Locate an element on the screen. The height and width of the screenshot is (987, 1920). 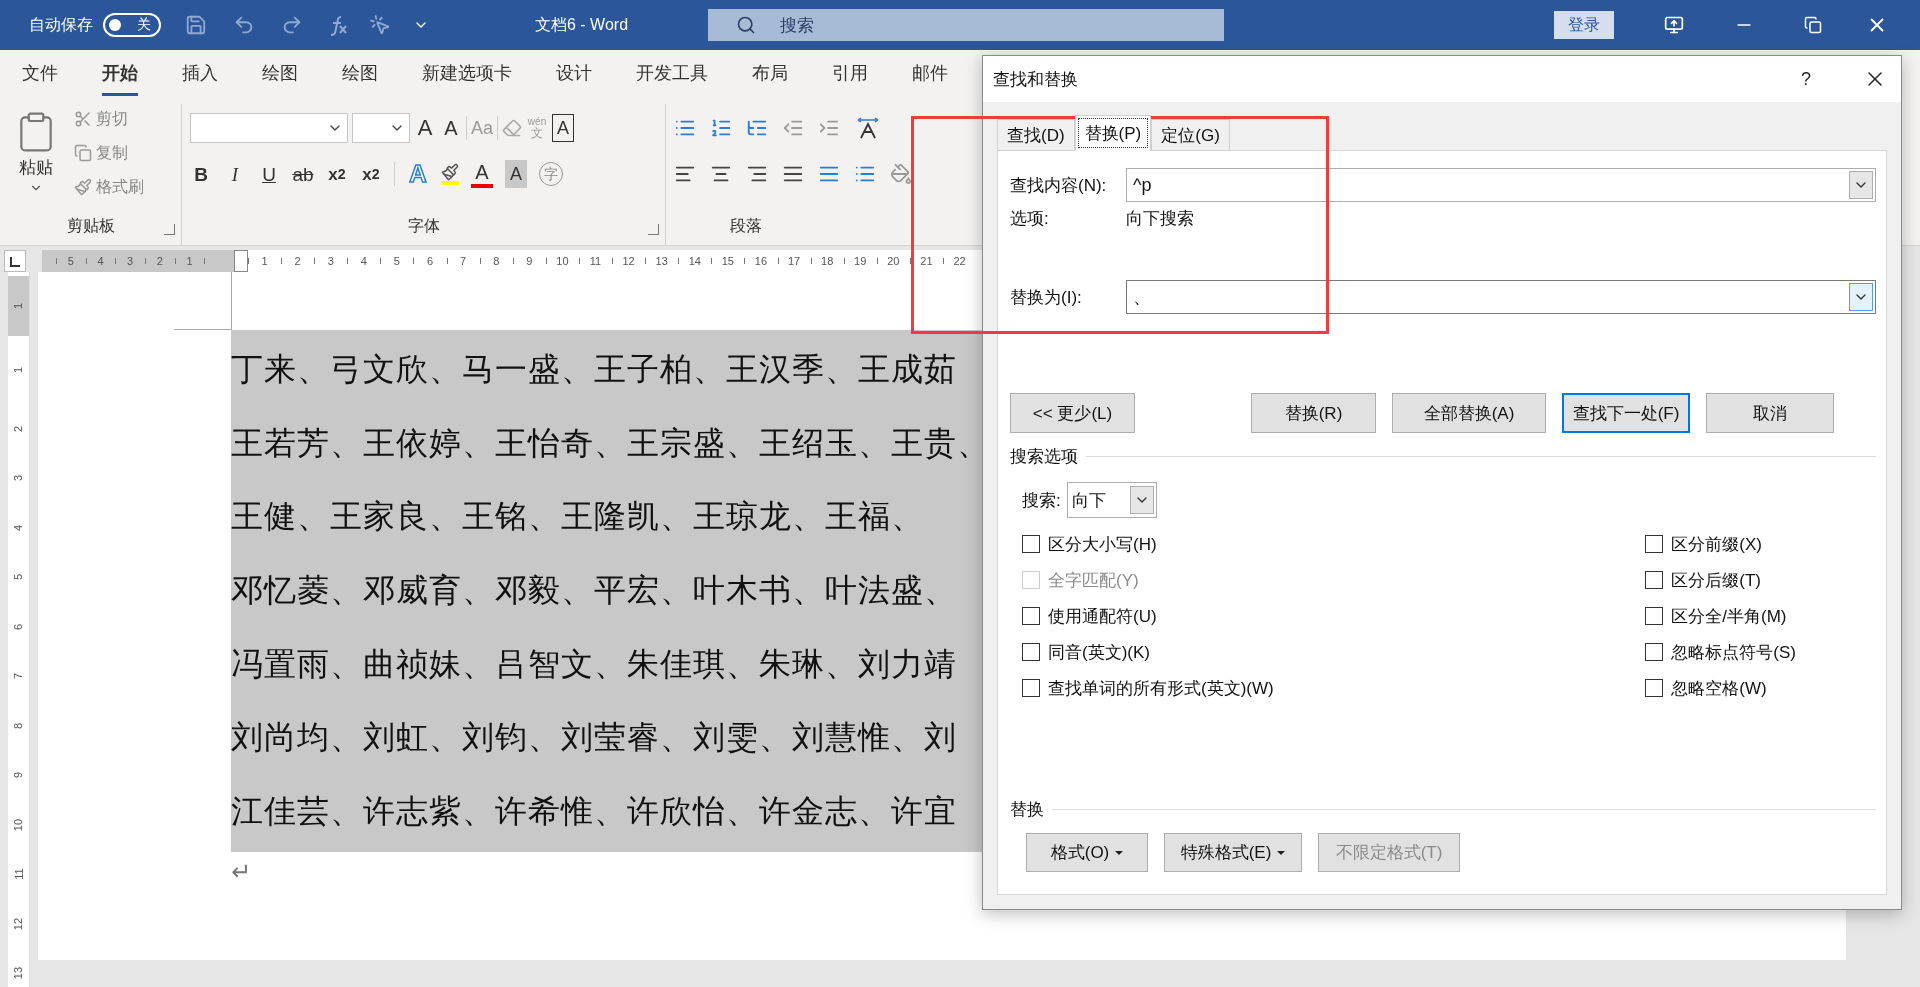
font-color-button: A is located at coordinates (482, 174).